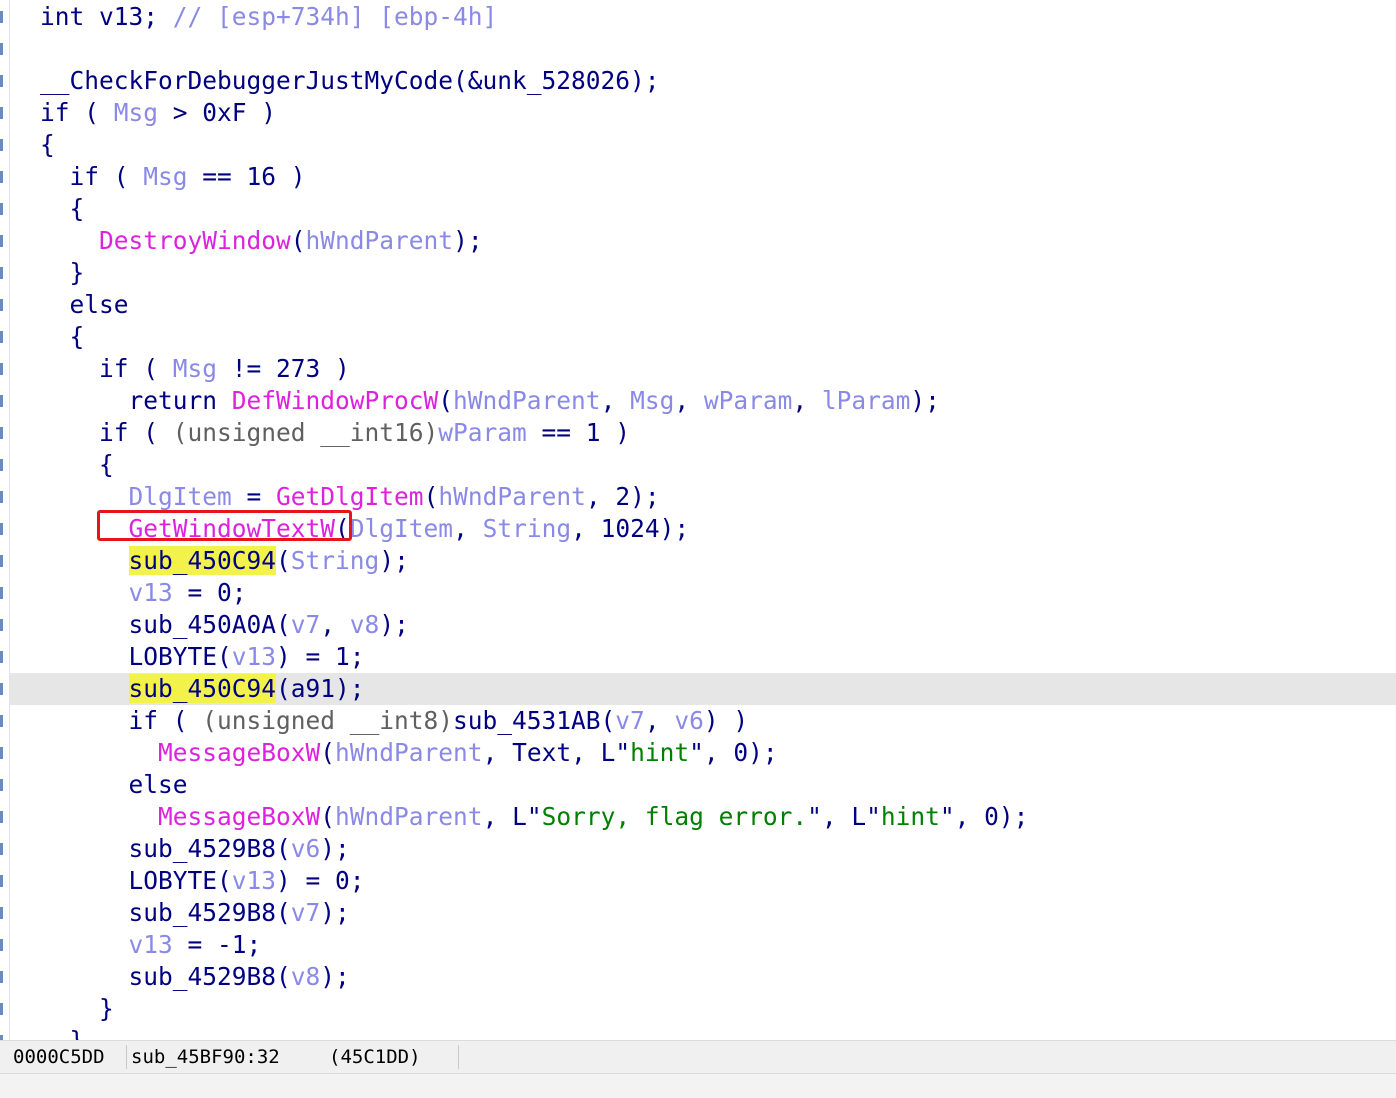  I want to click on code-line: LOBYTE(v13) = 0;, so click(703, 881).